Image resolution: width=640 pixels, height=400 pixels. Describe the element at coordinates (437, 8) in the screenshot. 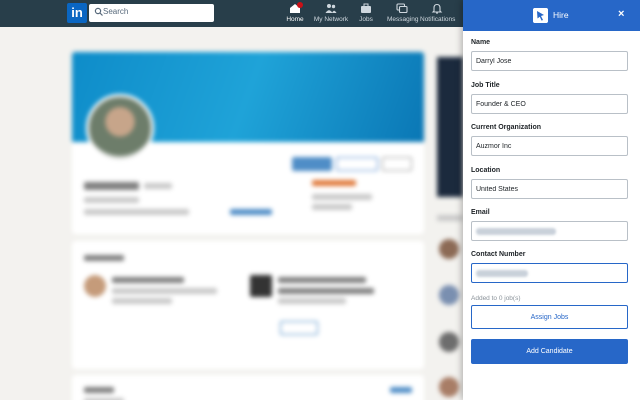

I see `bell-icon` at that location.